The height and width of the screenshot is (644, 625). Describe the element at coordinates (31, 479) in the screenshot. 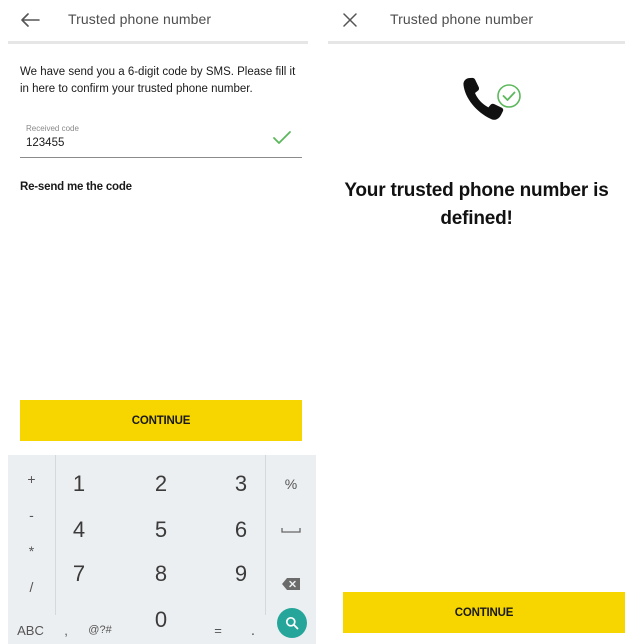

I see `key-plus: +` at that location.